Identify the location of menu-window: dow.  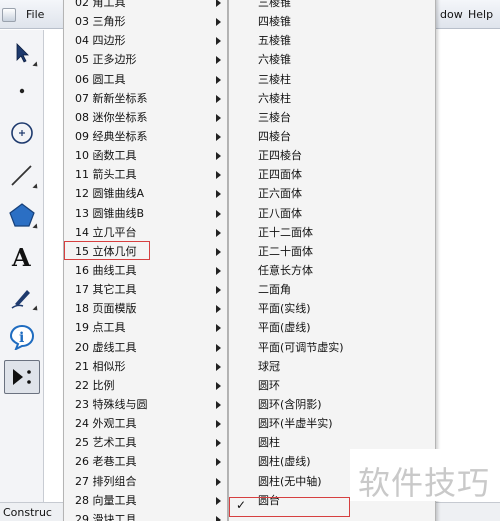
(451, 14).